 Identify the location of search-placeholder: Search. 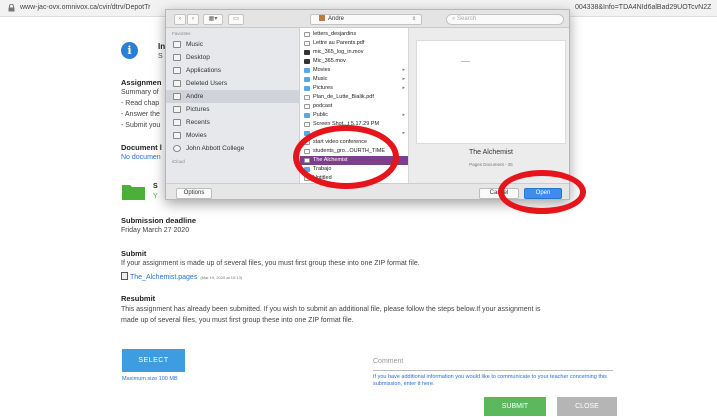
(467, 19).